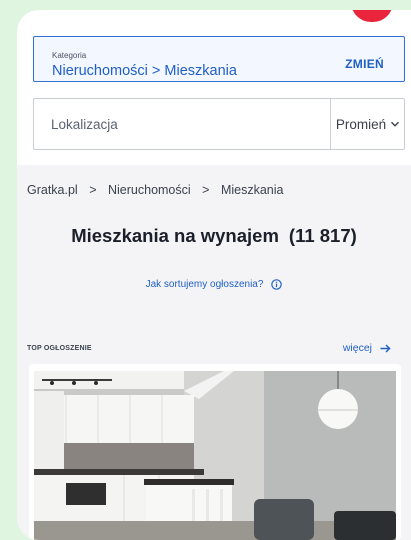 The width and height of the screenshot is (411, 540). What do you see at coordinates (149, 190) in the screenshot?
I see `breadcrumb-item-real-estate: Nieruchomości` at bounding box center [149, 190].